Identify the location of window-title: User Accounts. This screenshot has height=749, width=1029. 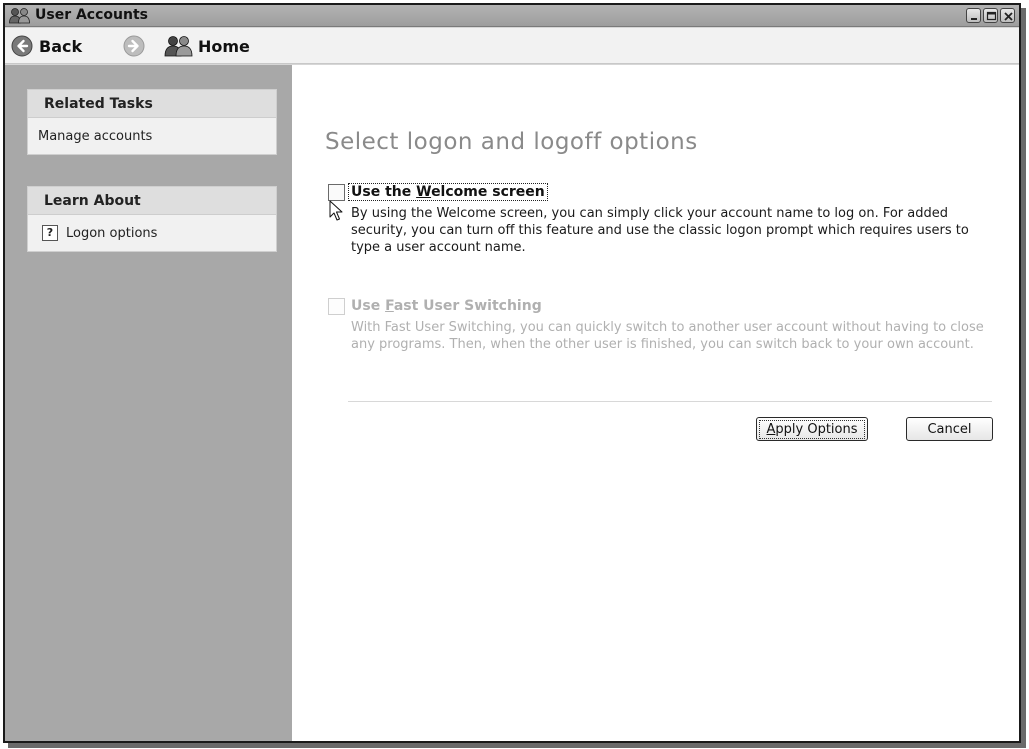
(91, 15).